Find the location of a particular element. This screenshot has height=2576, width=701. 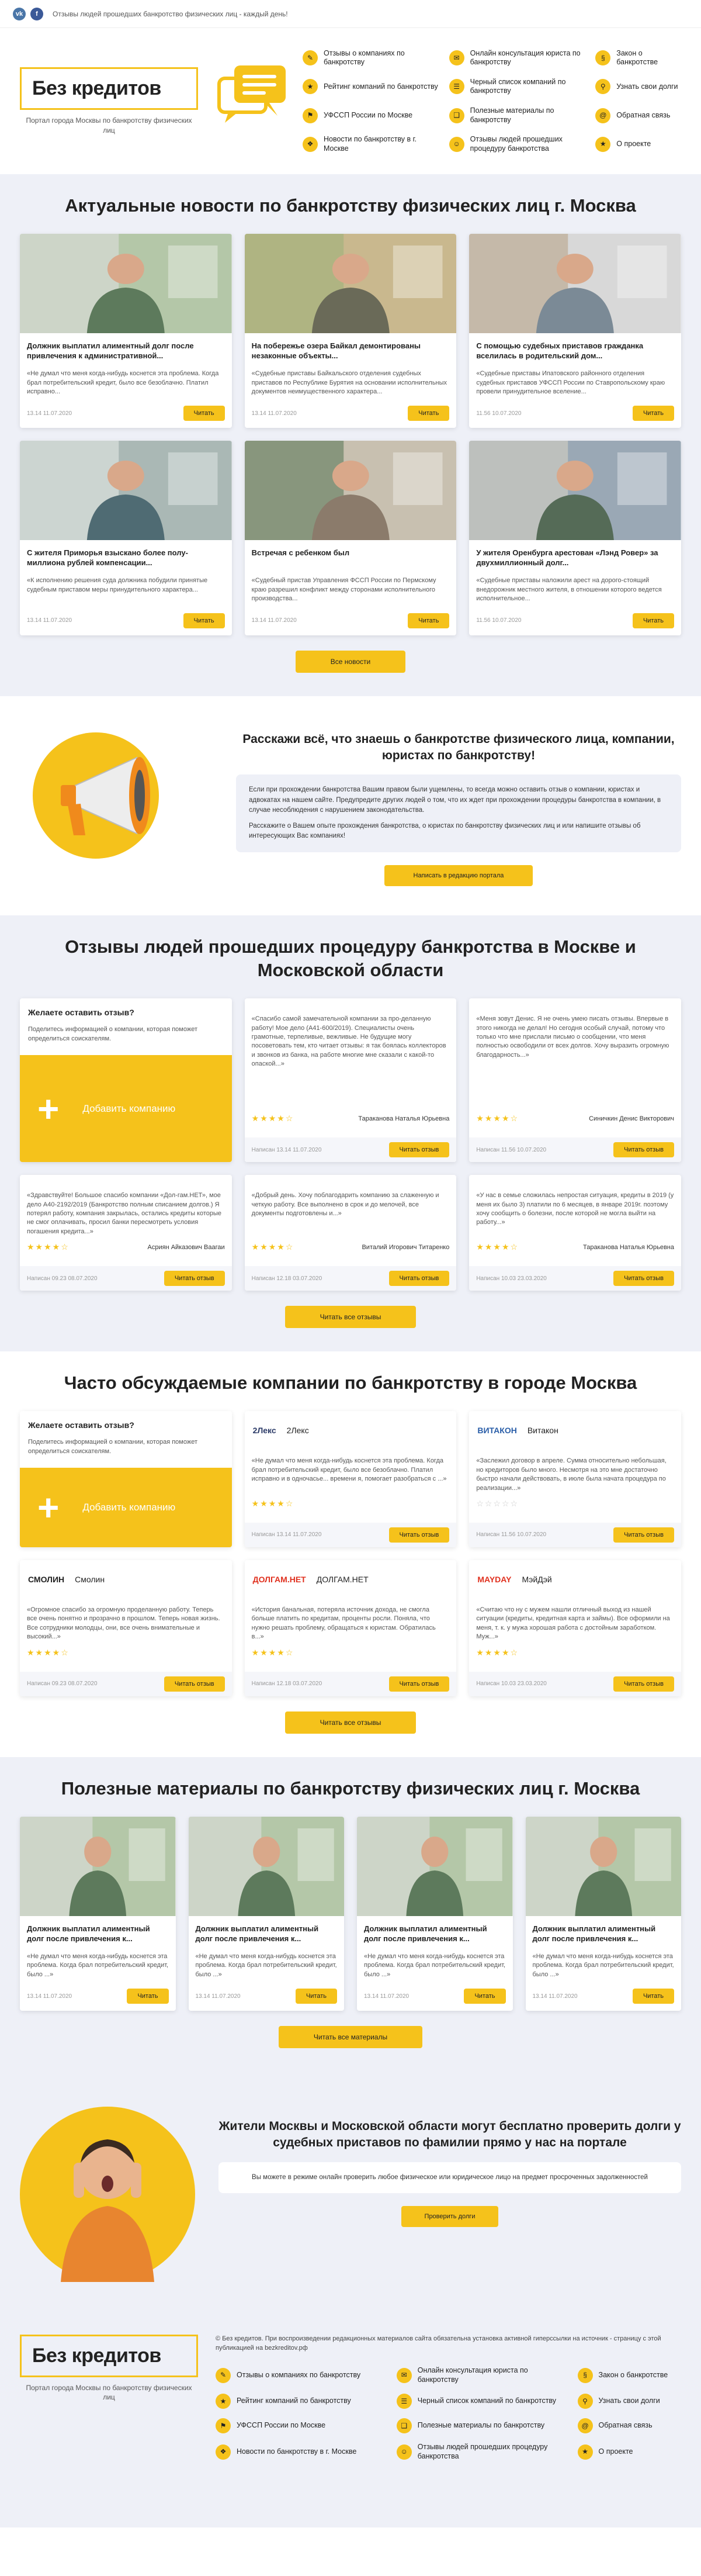

nav-item-3: ★ Рейтинг компаний по банкротству is located at coordinates (372, 87).